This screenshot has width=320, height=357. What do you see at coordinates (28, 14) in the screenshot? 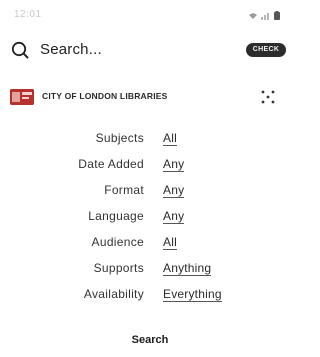
I see `status-time: 12:01` at bounding box center [28, 14].